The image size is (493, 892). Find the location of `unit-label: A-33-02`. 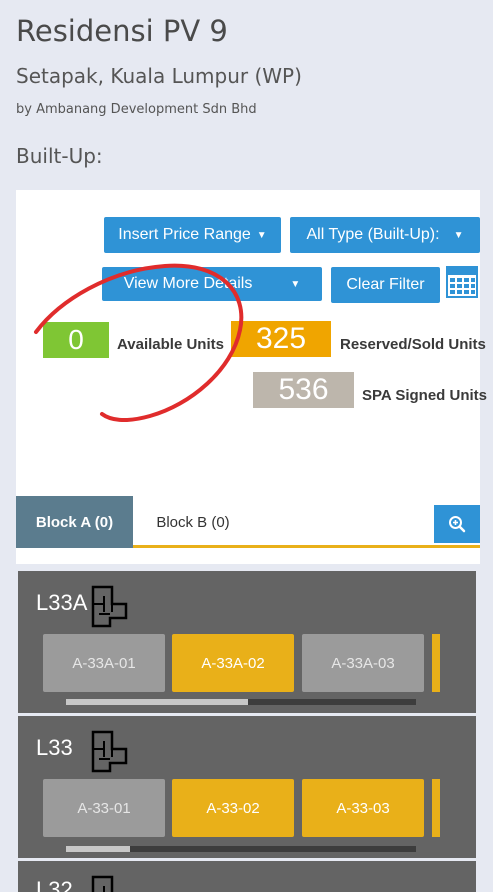

unit-label: A-33-02 is located at coordinates (233, 808).